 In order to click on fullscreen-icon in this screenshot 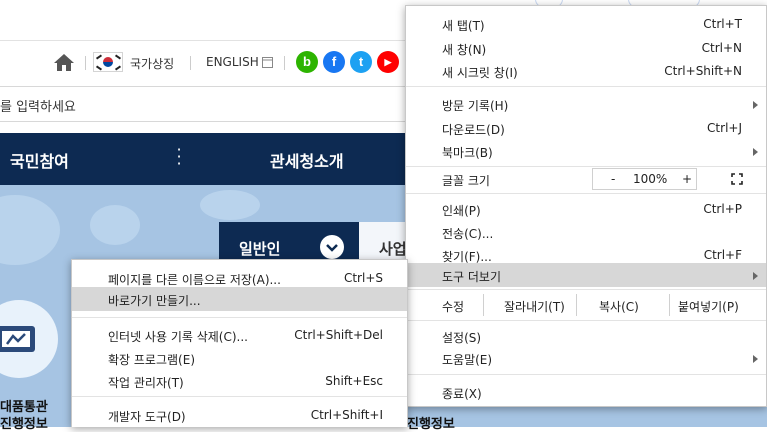, I will do `click(737, 179)`.